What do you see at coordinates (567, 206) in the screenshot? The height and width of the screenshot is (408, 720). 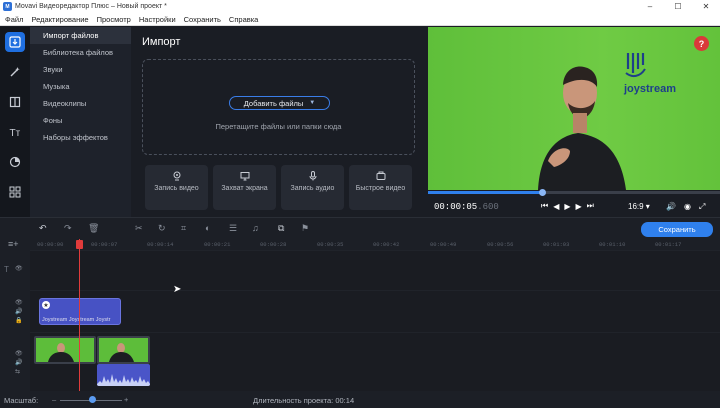 I see `play-icon: ▶` at bounding box center [567, 206].